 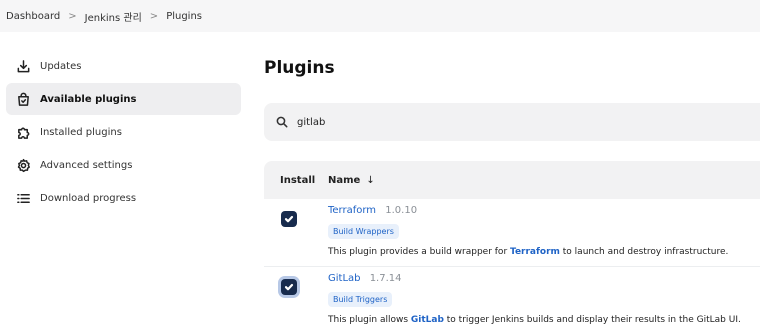 I want to click on breadcrumb-dashboard: Dashboard, so click(x=33, y=16).